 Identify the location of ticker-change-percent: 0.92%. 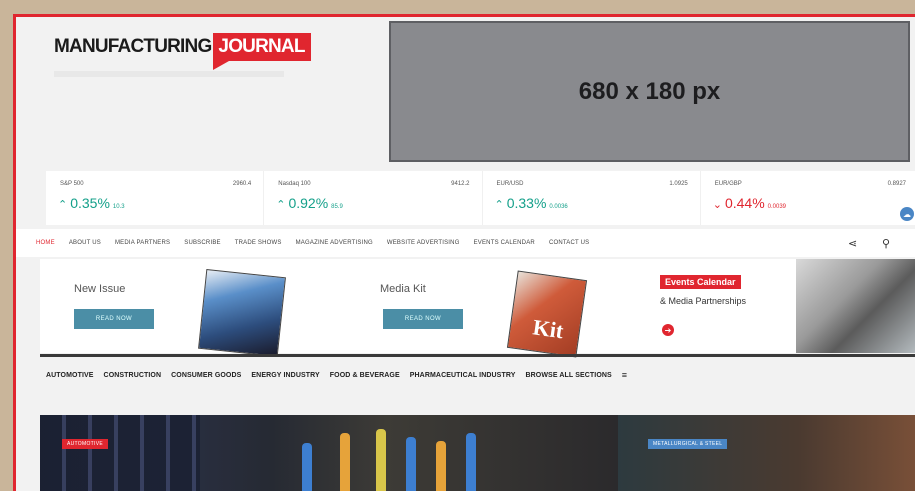
(308, 203).